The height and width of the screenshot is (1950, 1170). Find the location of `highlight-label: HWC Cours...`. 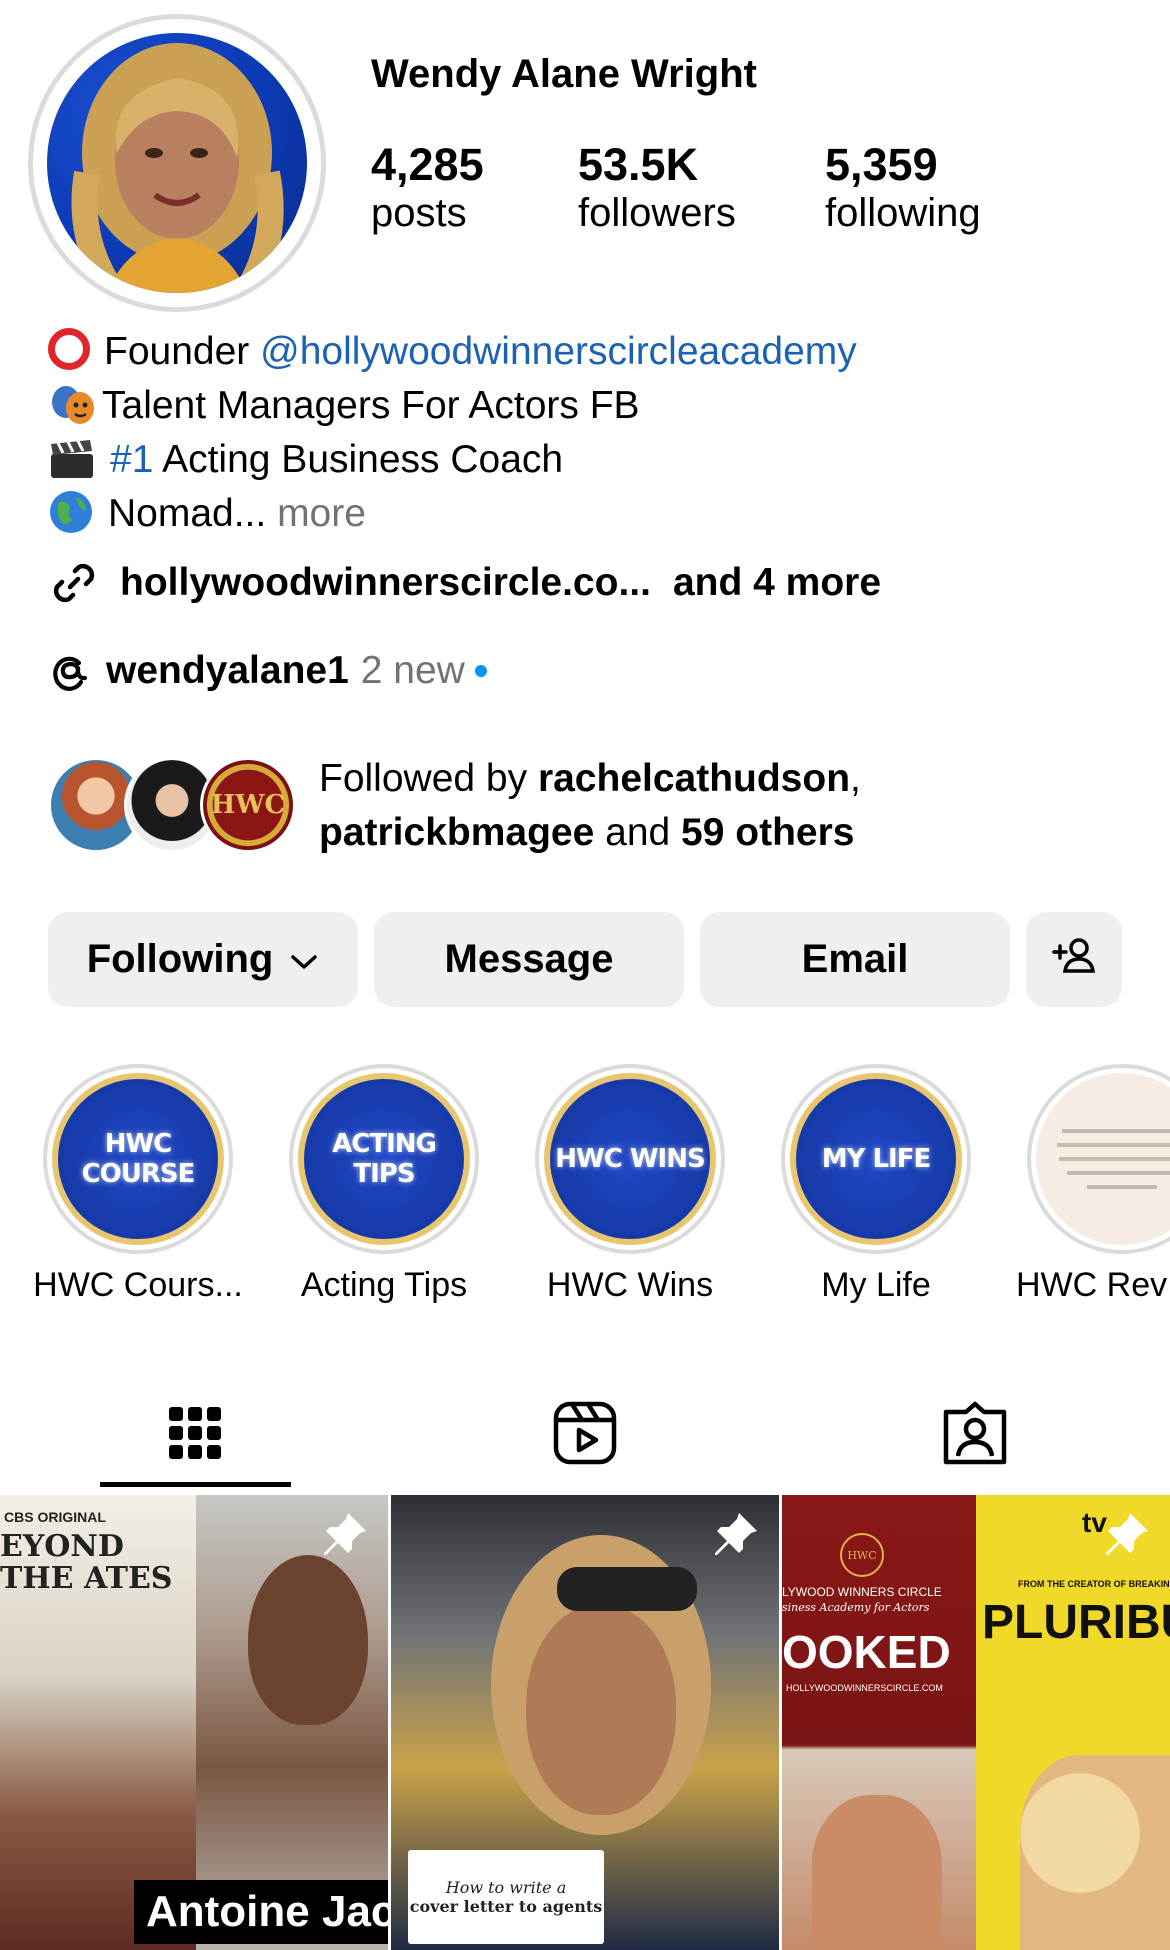

highlight-label: HWC Cours... is located at coordinates (138, 1285).